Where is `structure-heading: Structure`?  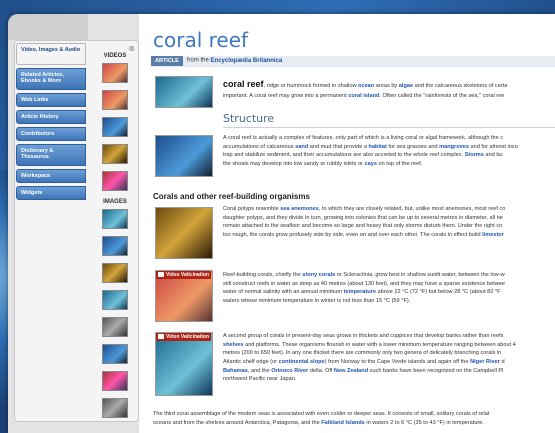 structure-heading: Structure is located at coordinates (249, 118).